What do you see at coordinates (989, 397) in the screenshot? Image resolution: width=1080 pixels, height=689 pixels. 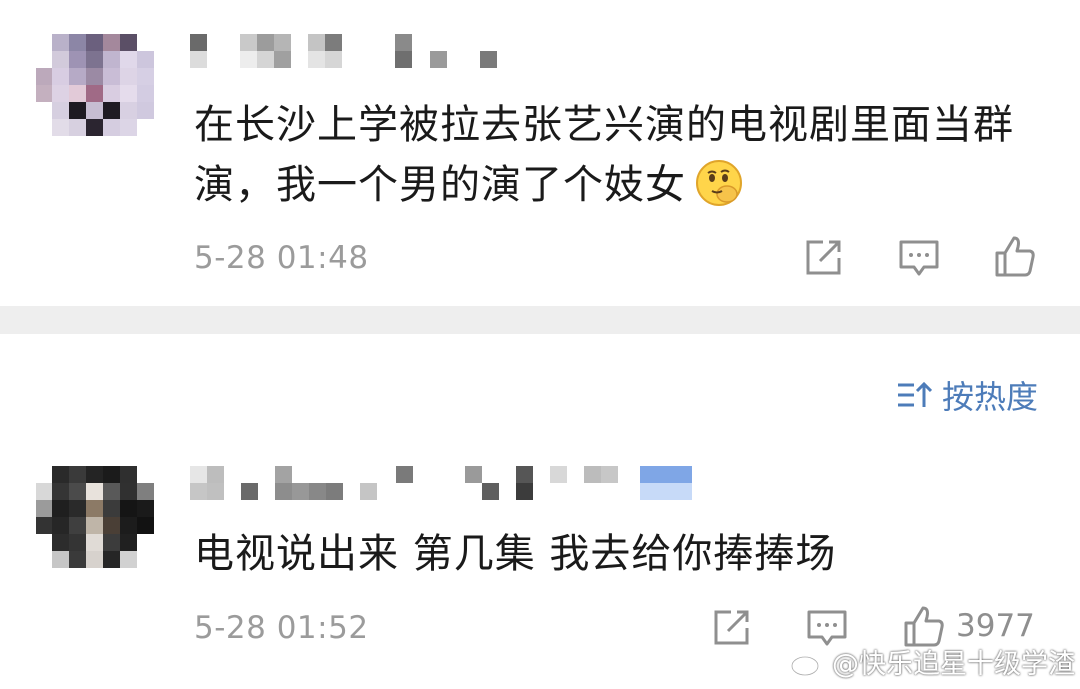 I see `sort-label: 按热度` at bounding box center [989, 397].